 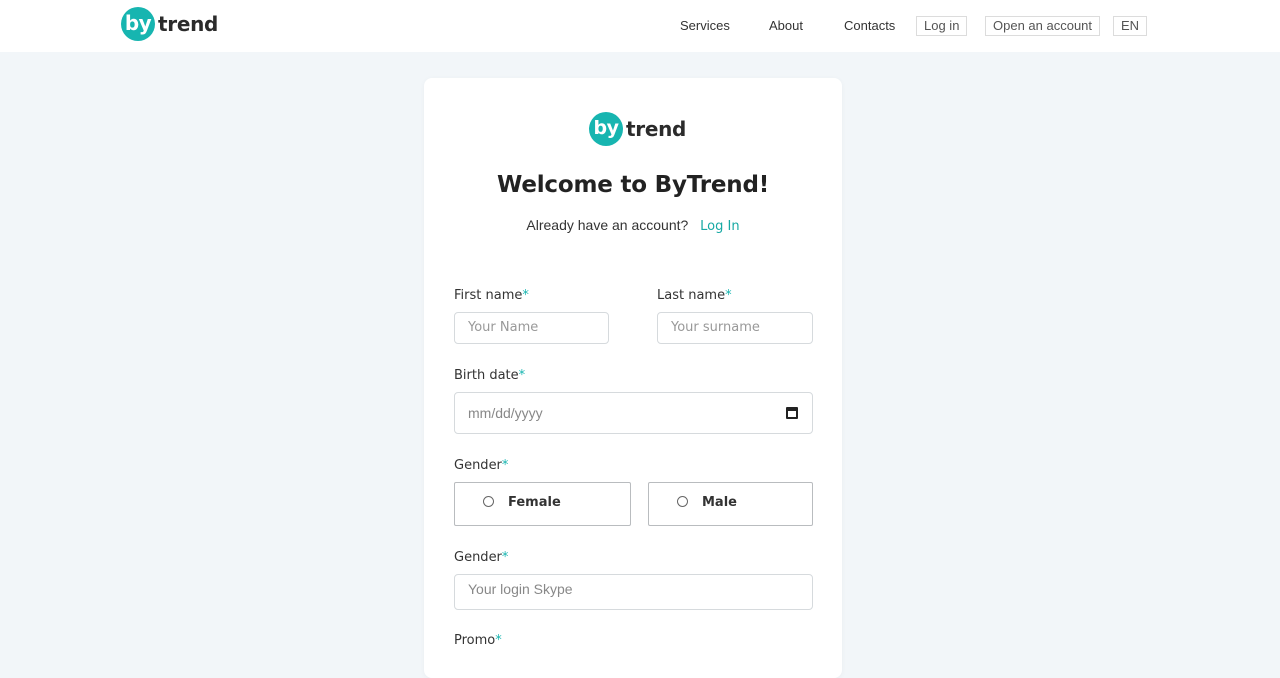 What do you see at coordinates (488, 295) in the screenshot?
I see `first-name-label-text: First name` at bounding box center [488, 295].